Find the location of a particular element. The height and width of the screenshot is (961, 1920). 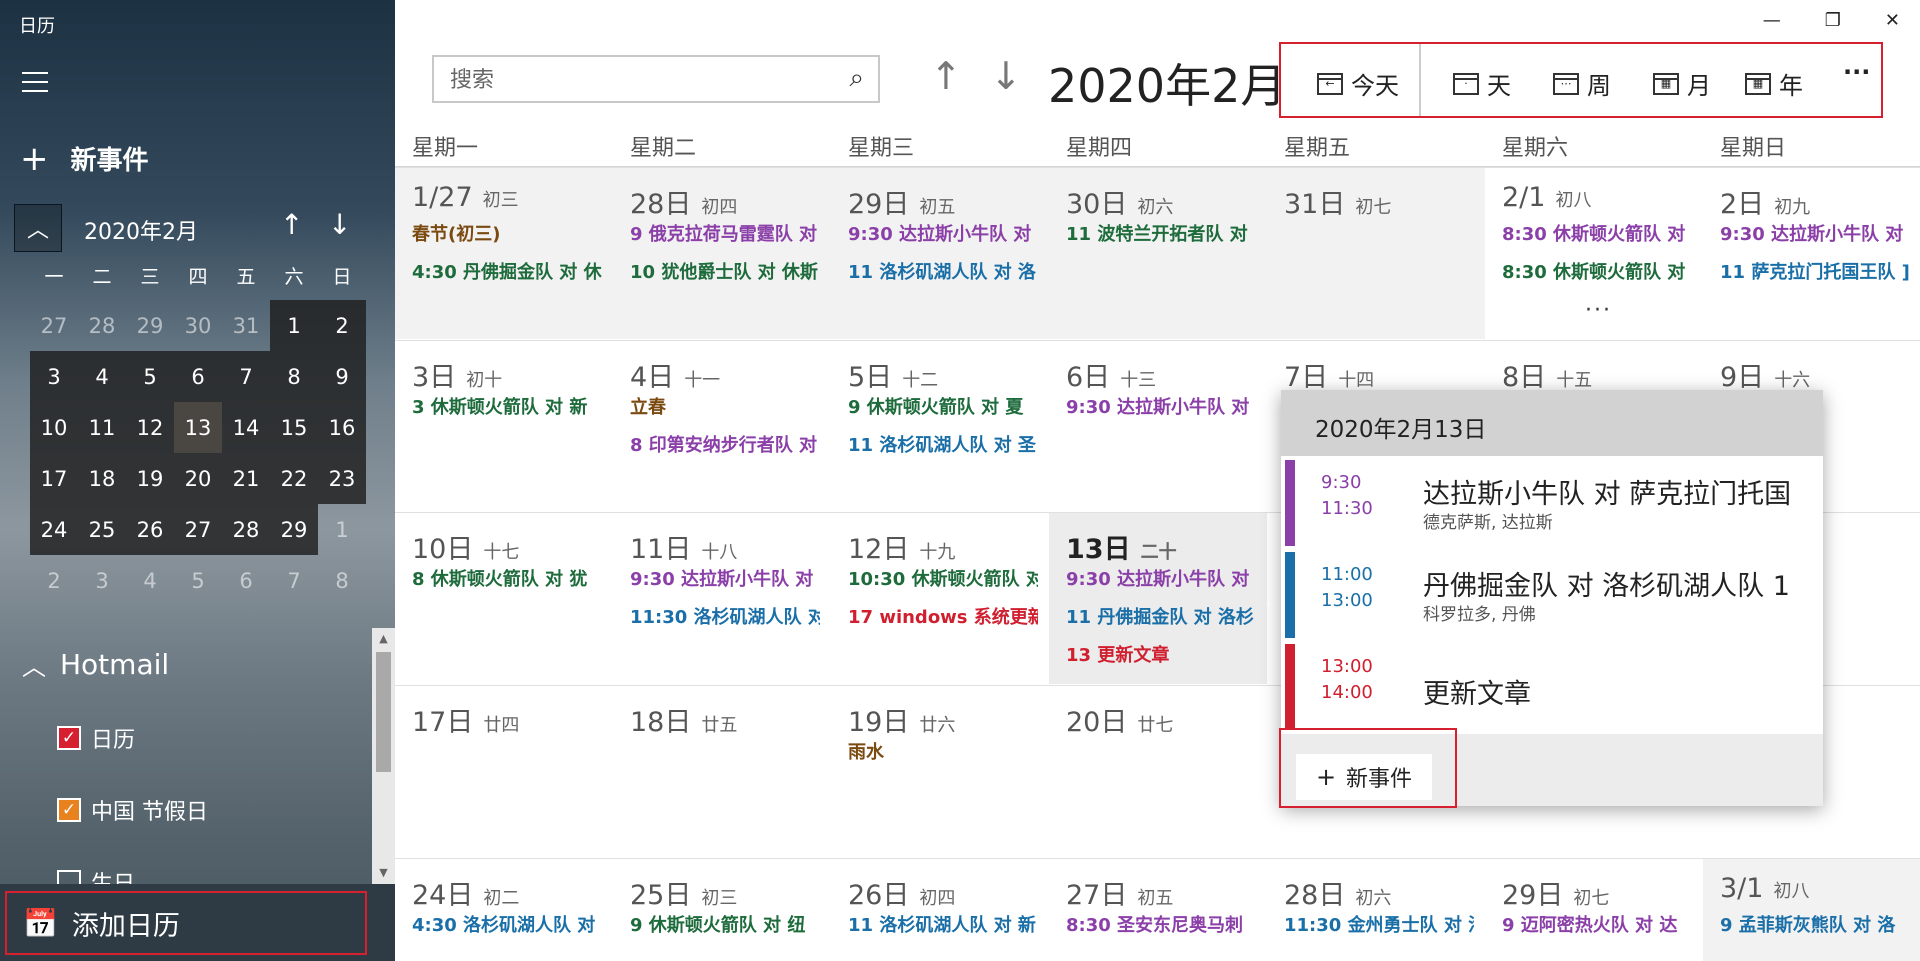

day-cell: 5日 十二 9 休斯顿火箭队 对 夏 11 洛杉矶湖人队 对 圣 is located at coordinates (940, 426).